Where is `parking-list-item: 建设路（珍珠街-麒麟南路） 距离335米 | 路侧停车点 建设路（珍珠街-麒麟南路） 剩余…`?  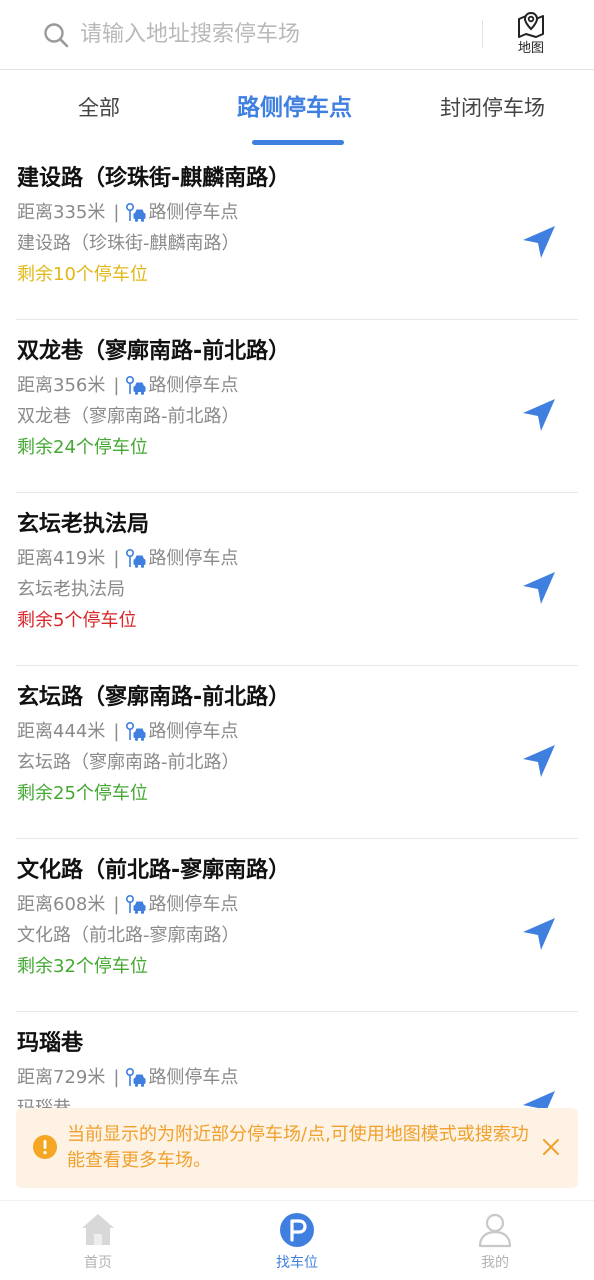
parking-list-item: 建设路（珍珠街-麒麟南路） 距离335米 | 路侧停车点 建设路（珍珠街-麒麟南路） 剩余… is located at coordinates (297, 233).